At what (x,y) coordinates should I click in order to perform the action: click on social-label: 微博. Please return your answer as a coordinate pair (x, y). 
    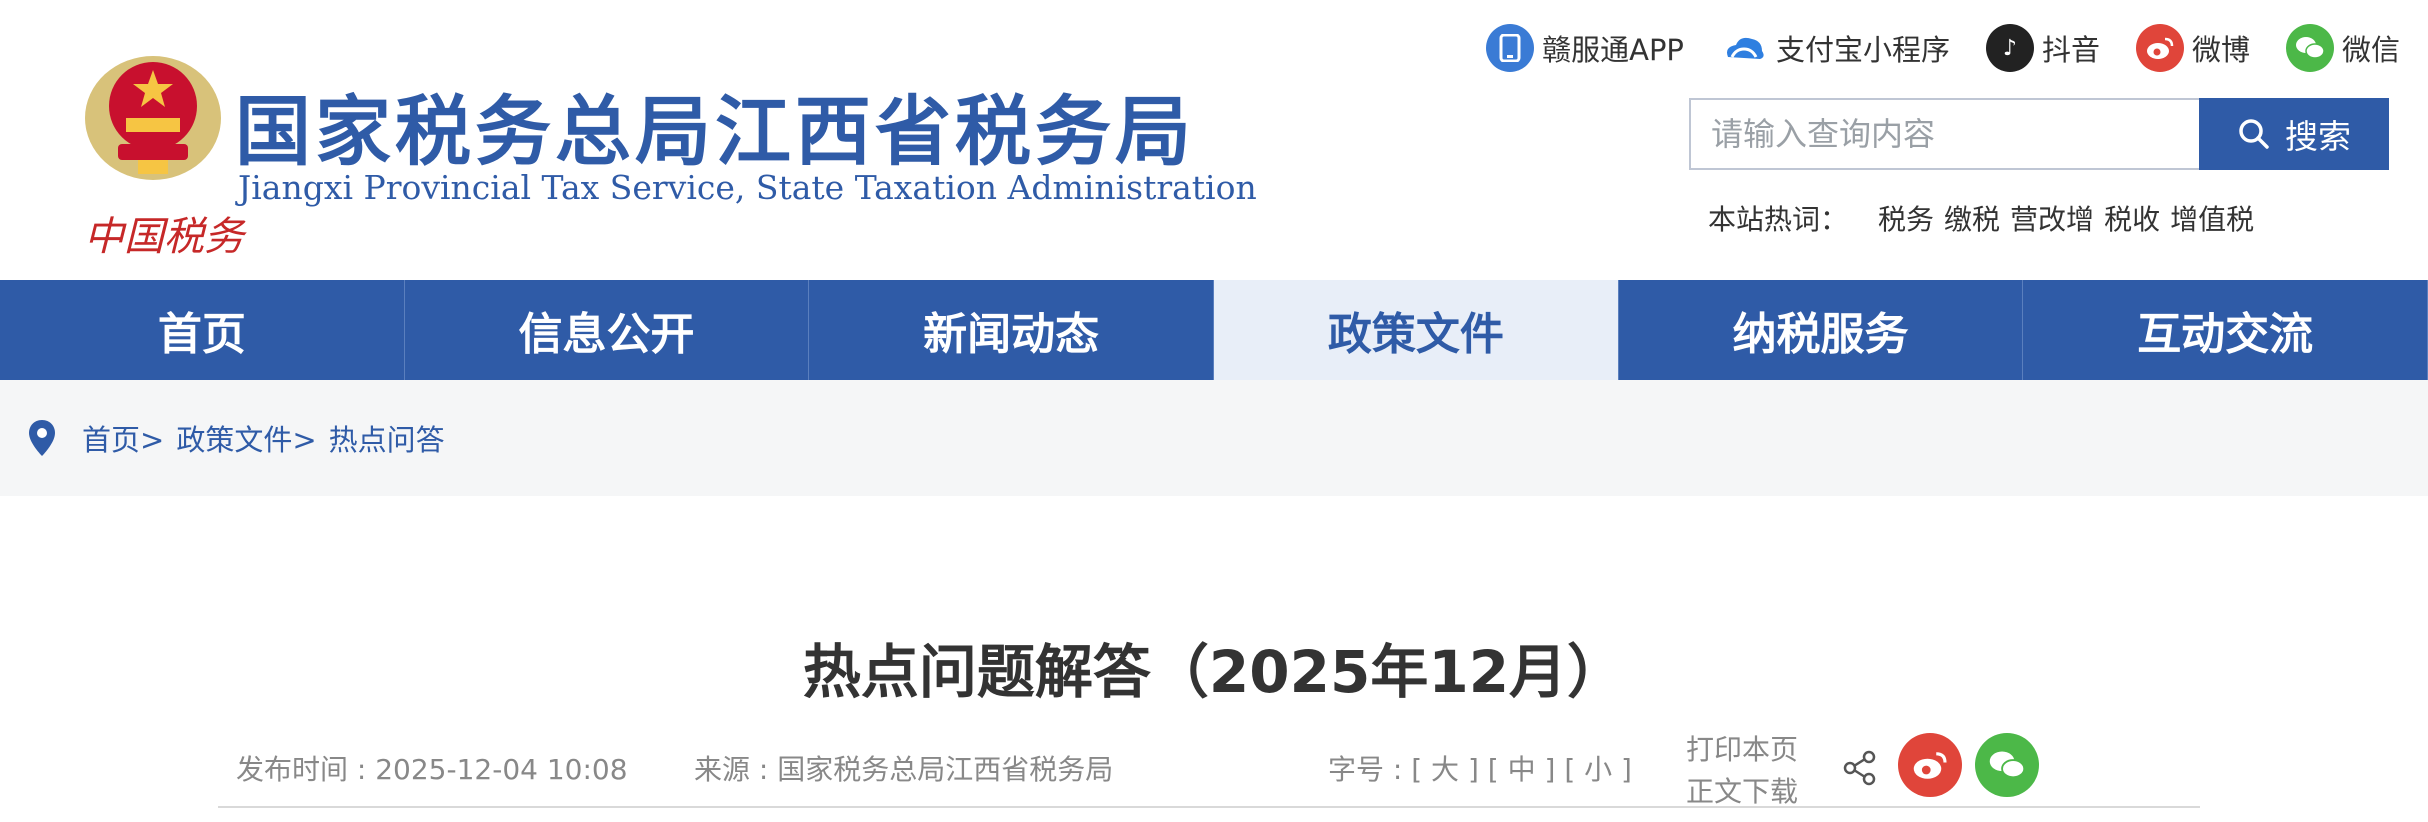
    Looking at the image, I should click on (2220, 50).